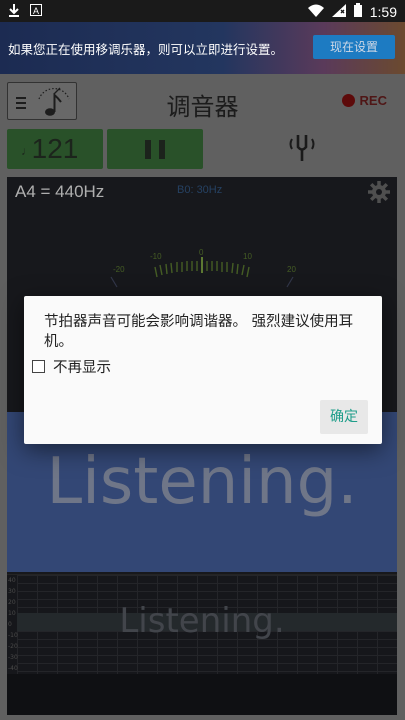 The height and width of the screenshot is (720, 405). What do you see at coordinates (354, 47) in the screenshot?
I see `set-now-button: 现在设置` at bounding box center [354, 47].